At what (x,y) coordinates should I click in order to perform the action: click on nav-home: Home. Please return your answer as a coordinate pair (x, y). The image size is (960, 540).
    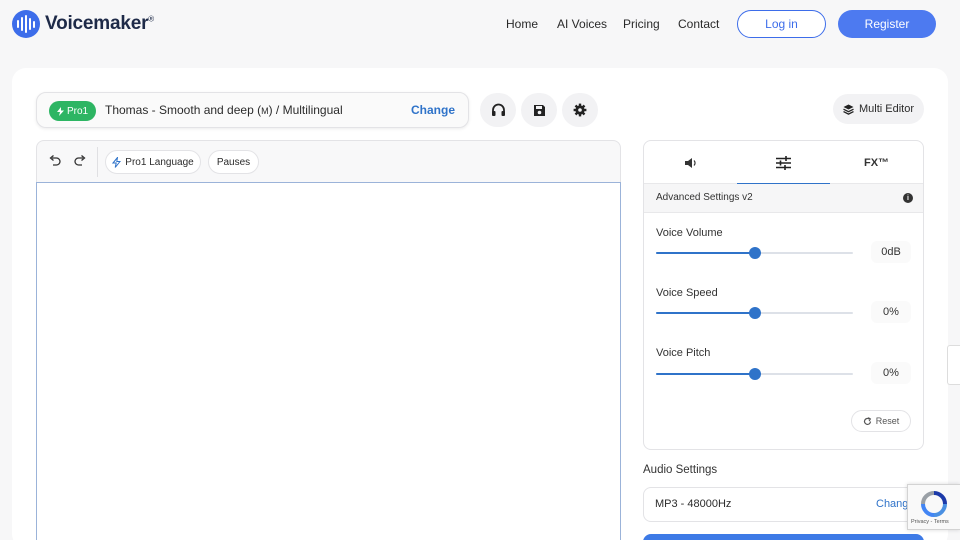
    Looking at the image, I should click on (522, 24).